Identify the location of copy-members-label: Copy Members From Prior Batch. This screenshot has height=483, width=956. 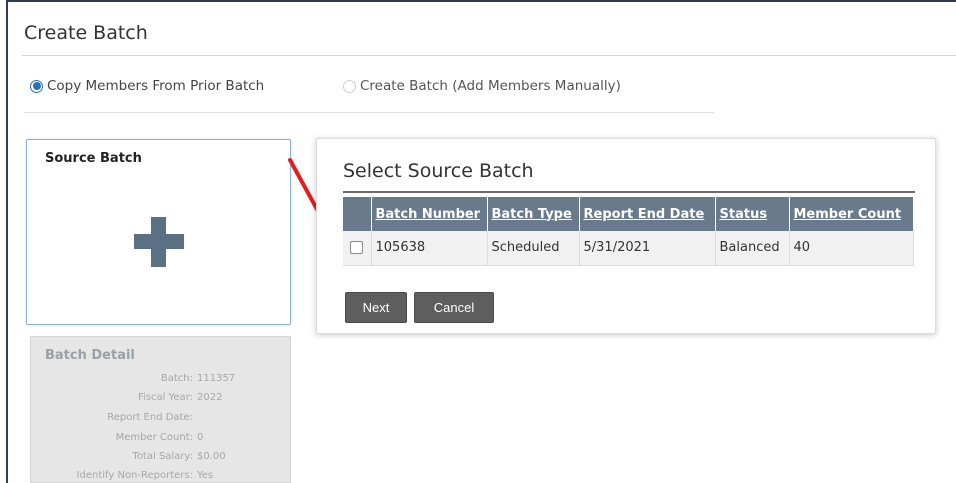
(155, 86).